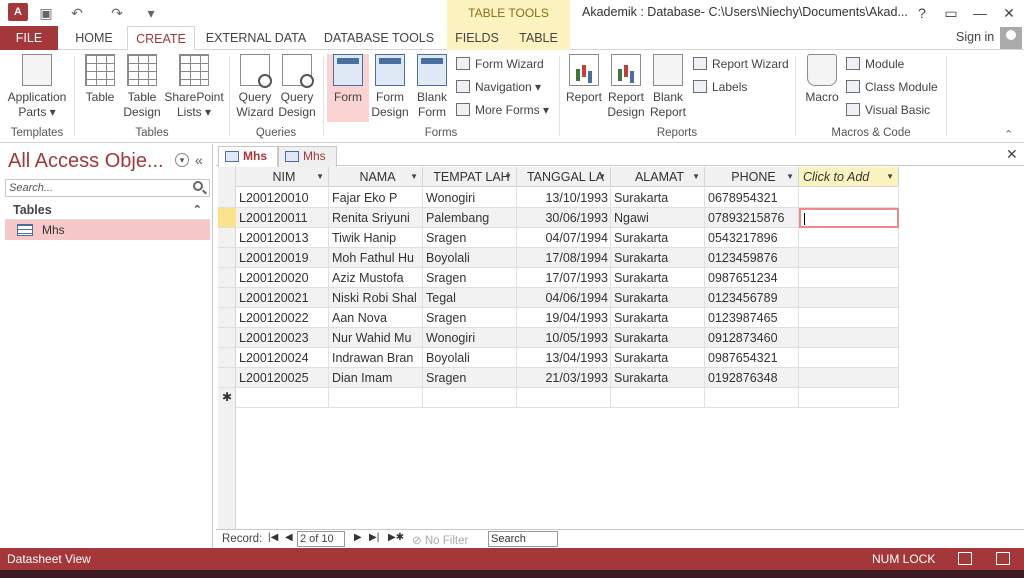 The height and width of the screenshot is (578, 1024). What do you see at coordinates (396, 537) in the screenshot?
I see `new-record-icon: ▶✱` at bounding box center [396, 537].